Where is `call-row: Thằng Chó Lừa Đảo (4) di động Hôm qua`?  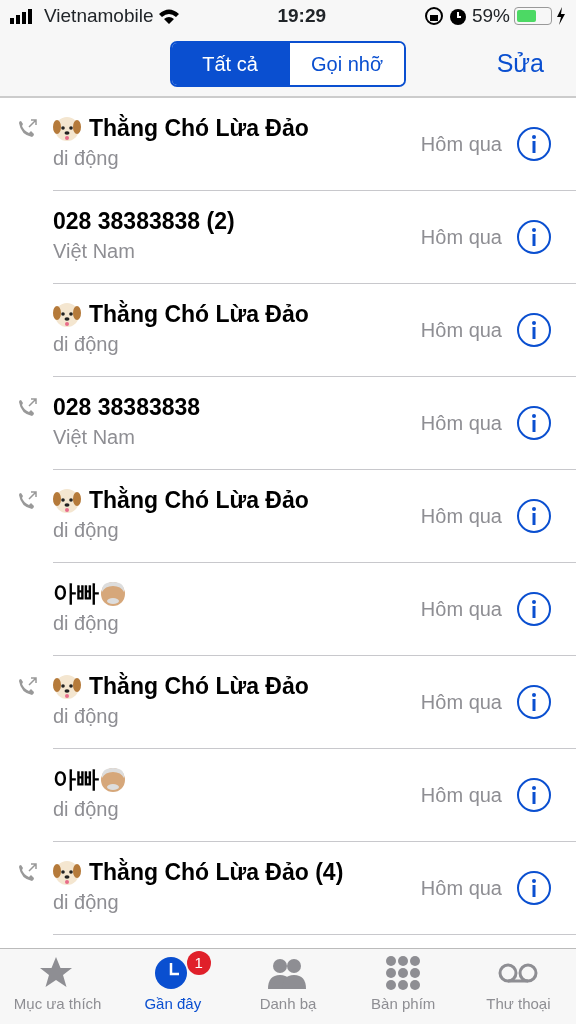
call-row: Thằng Chó Lừa Đảo (4) di động Hôm qua is located at coordinates (288, 888).